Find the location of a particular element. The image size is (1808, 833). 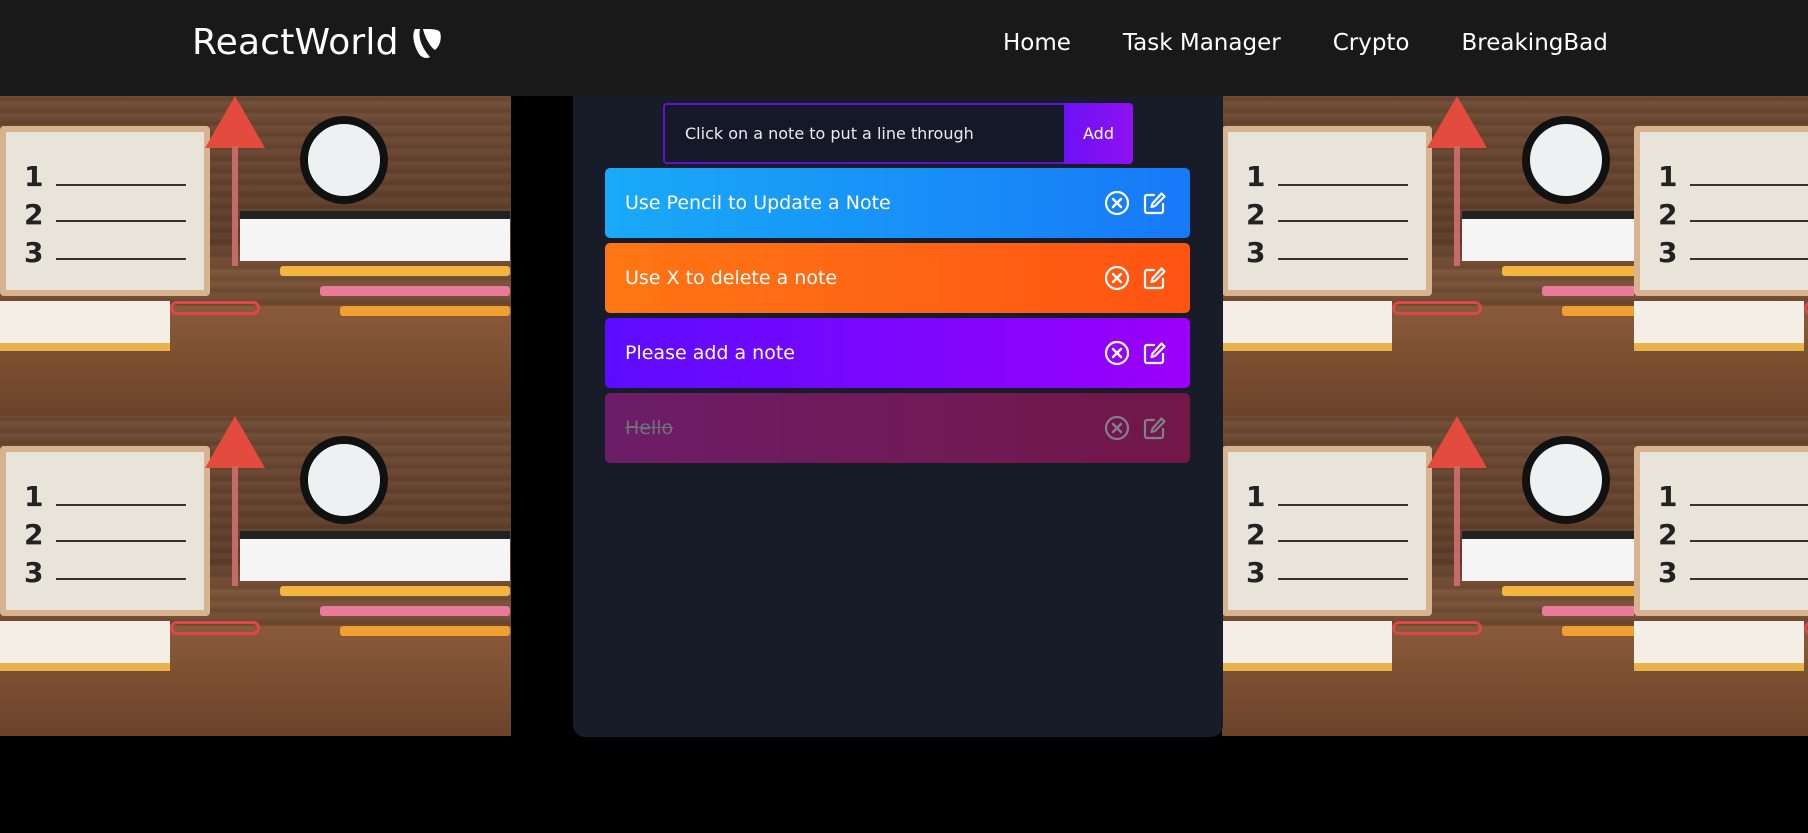

add-button: Add is located at coordinates (1098, 133).